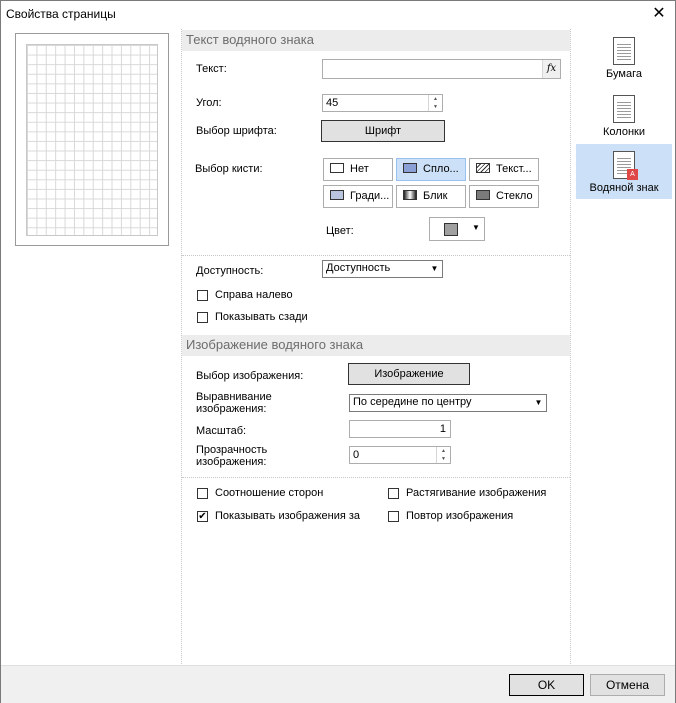  Describe the element at coordinates (624, 74) in the screenshot. I see `sidebar-item-label: Бумага` at that location.